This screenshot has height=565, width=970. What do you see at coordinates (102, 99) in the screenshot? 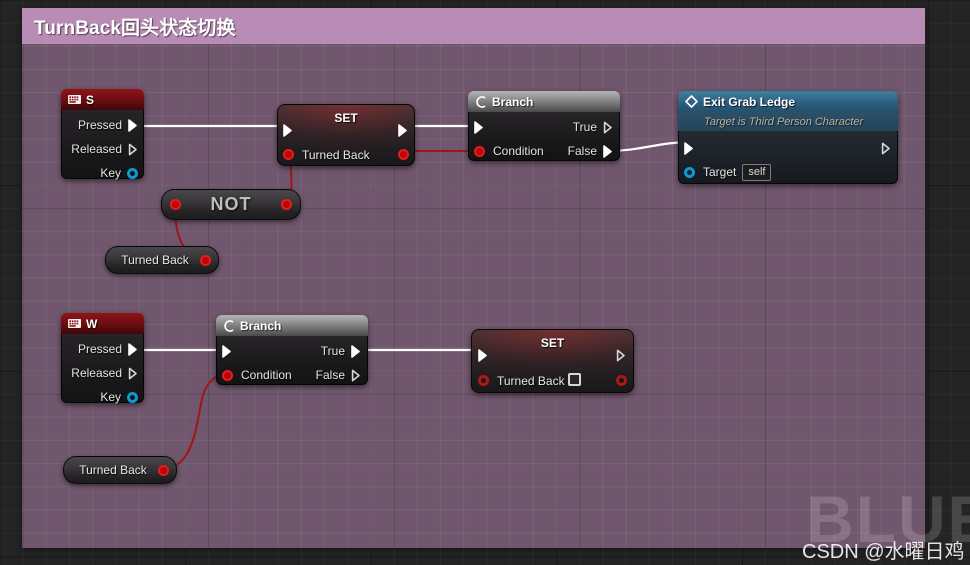
I see `node-header: S` at bounding box center [102, 99].